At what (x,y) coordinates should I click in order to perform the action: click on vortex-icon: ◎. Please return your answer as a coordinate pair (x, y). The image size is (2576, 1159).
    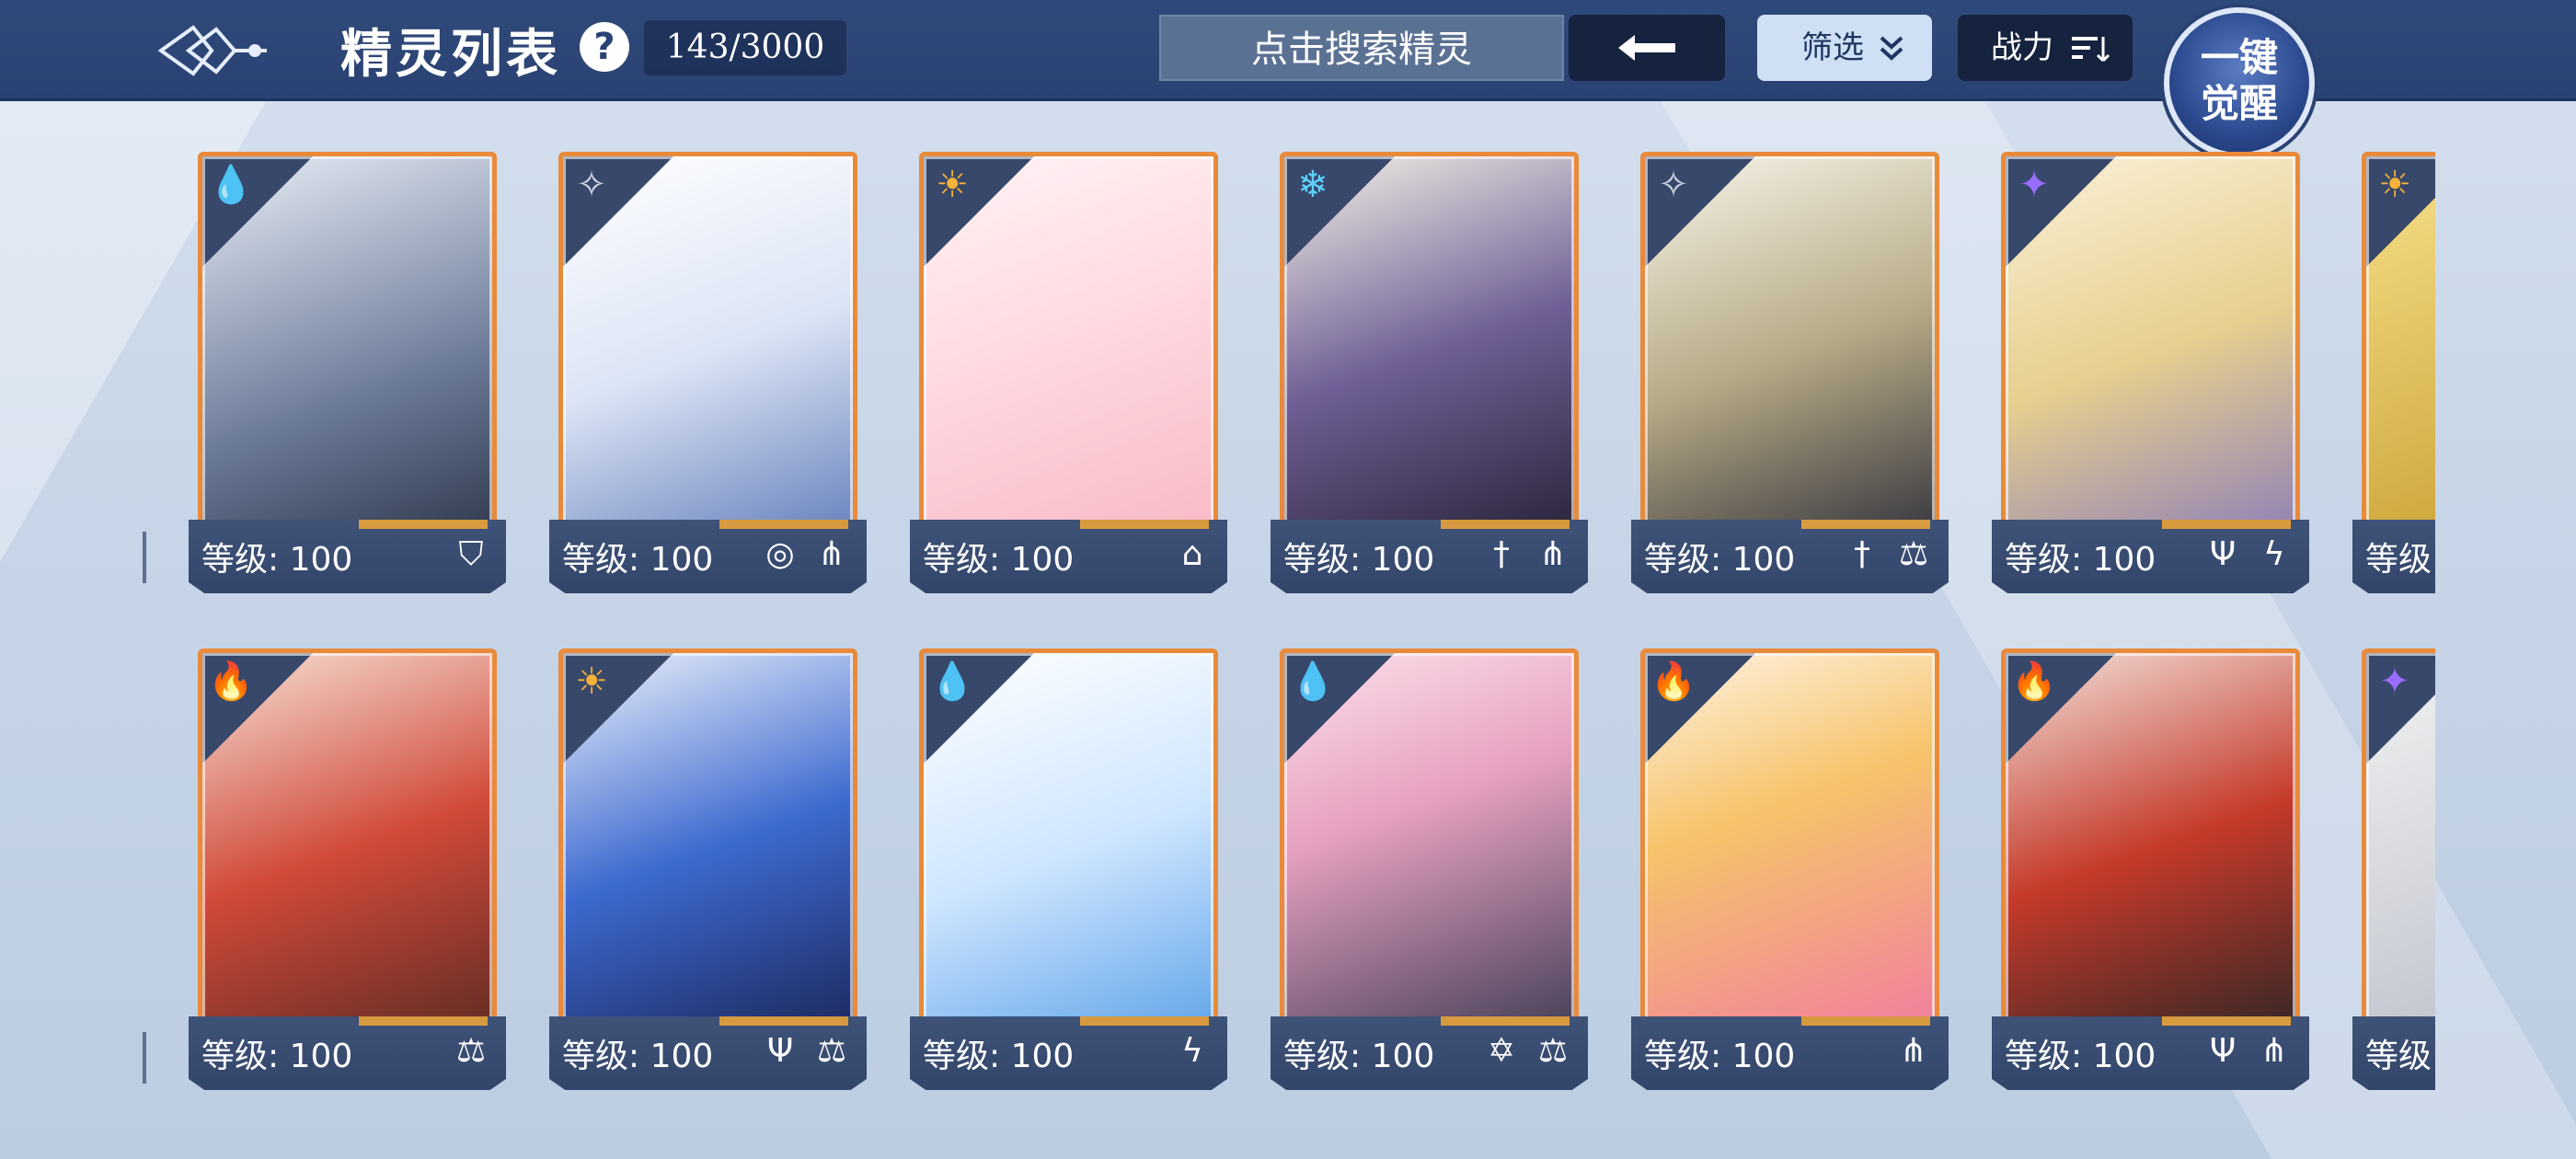
    Looking at the image, I should click on (780, 554).